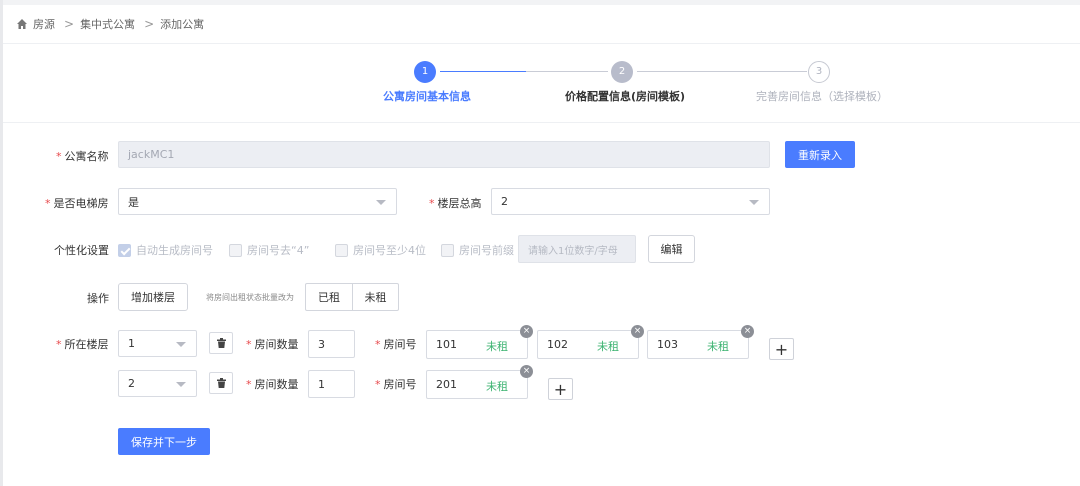 Image resolution: width=1080 pixels, height=486 pixels. What do you see at coordinates (81, 250) in the screenshot?
I see `personalization-label: 个性化设置` at bounding box center [81, 250].